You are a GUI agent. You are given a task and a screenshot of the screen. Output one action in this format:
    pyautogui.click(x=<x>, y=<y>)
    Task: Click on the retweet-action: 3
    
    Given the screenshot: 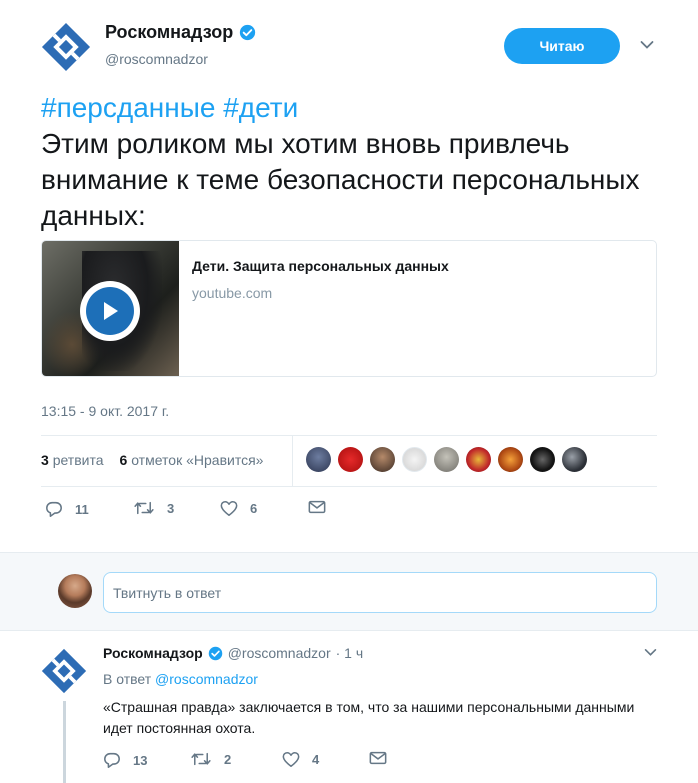 What is the action you would take?
    pyautogui.click(x=153, y=508)
    